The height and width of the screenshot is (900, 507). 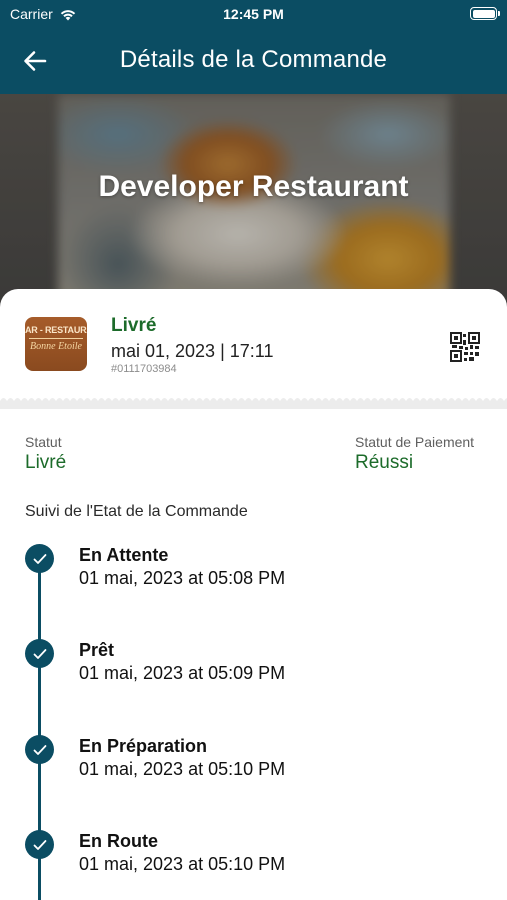 What do you see at coordinates (192, 351) in the screenshot?
I see `order-date: mai 01, 2023 | 17:11` at bounding box center [192, 351].